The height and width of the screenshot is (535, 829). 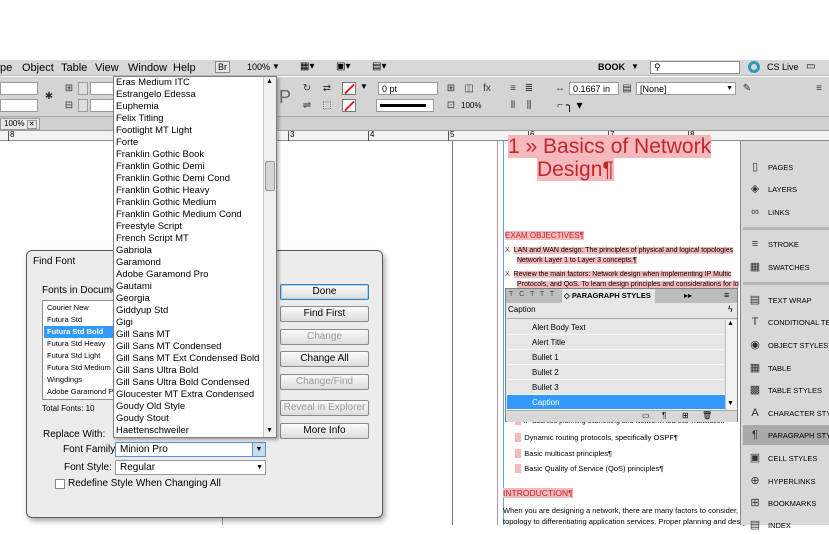 I want to click on menu-view: View, so click(x=107, y=68).